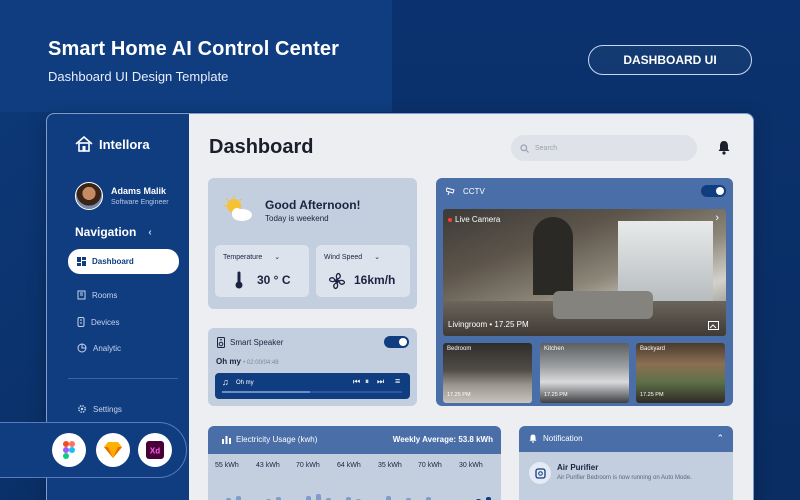  Describe the element at coordinates (243, 257) in the screenshot. I see `temperature-label: Temperature` at that location.